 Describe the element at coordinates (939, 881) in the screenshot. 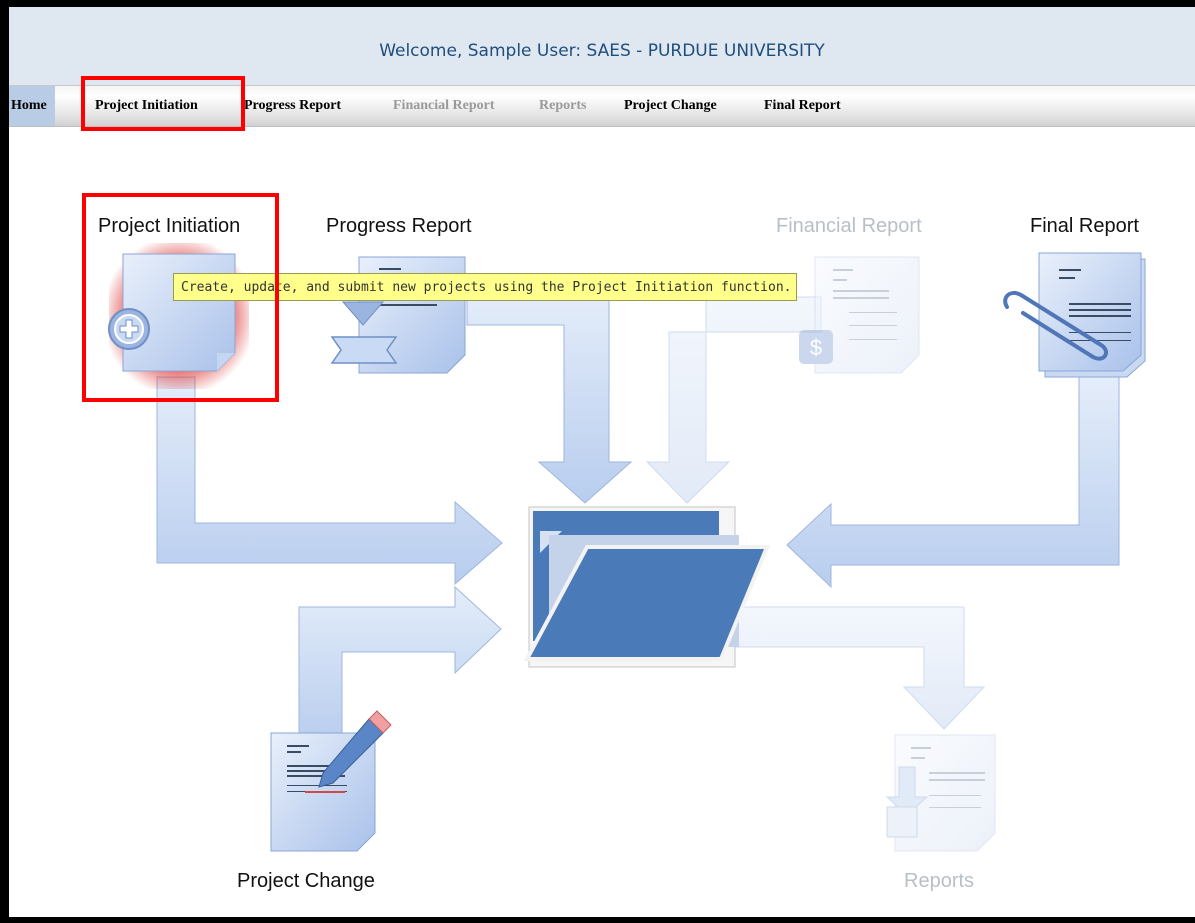

I see `label-reports: Reports` at that location.